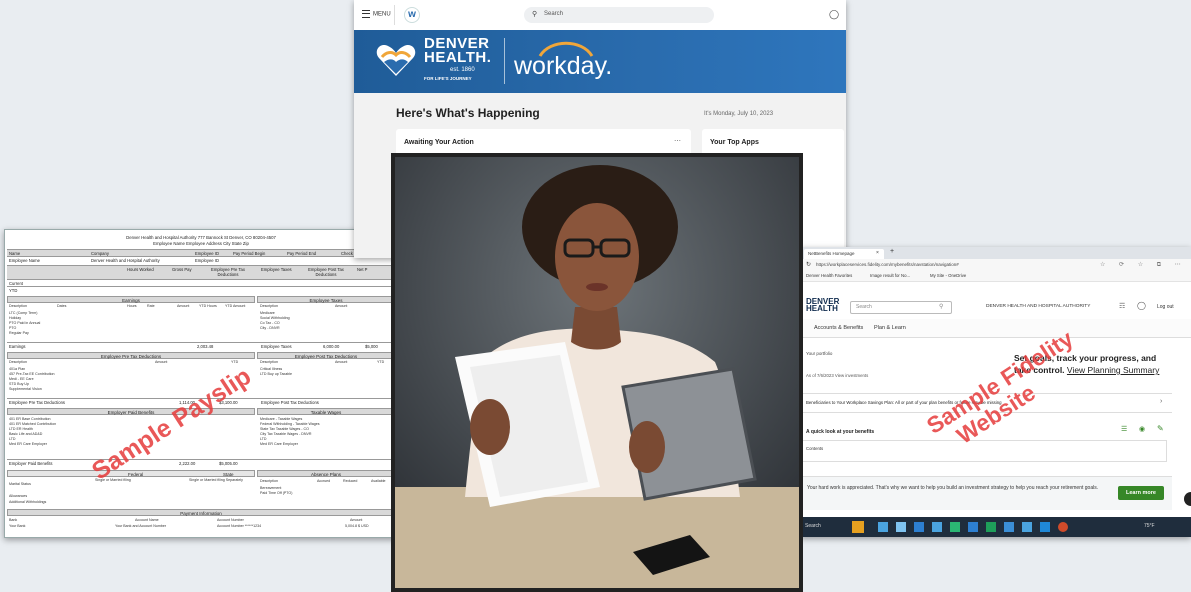 The width and height of the screenshot is (1191, 592). I want to click on summary-ytd-label: YTD, so click(13, 290).